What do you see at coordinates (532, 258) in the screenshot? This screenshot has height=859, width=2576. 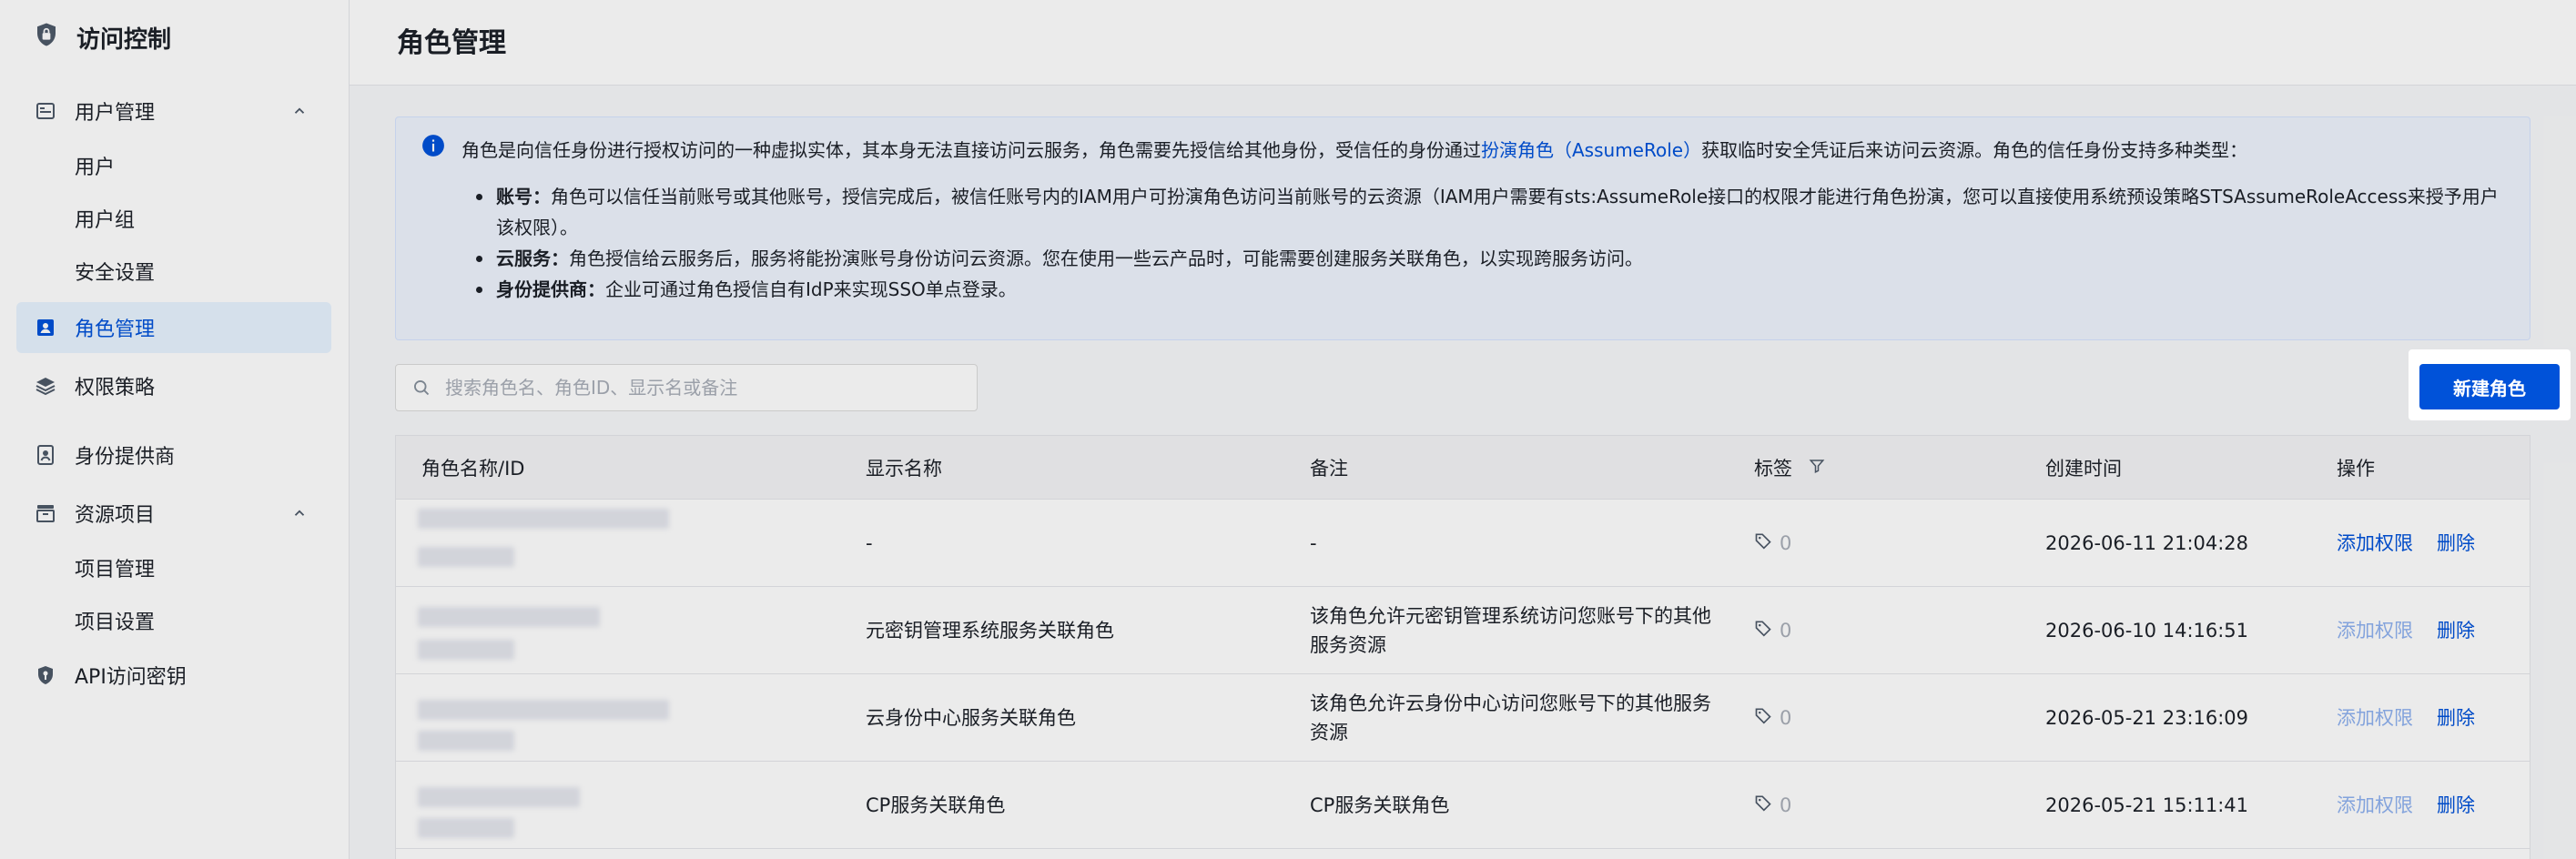 I see `notice-item-label: 云服务：` at bounding box center [532, 258].